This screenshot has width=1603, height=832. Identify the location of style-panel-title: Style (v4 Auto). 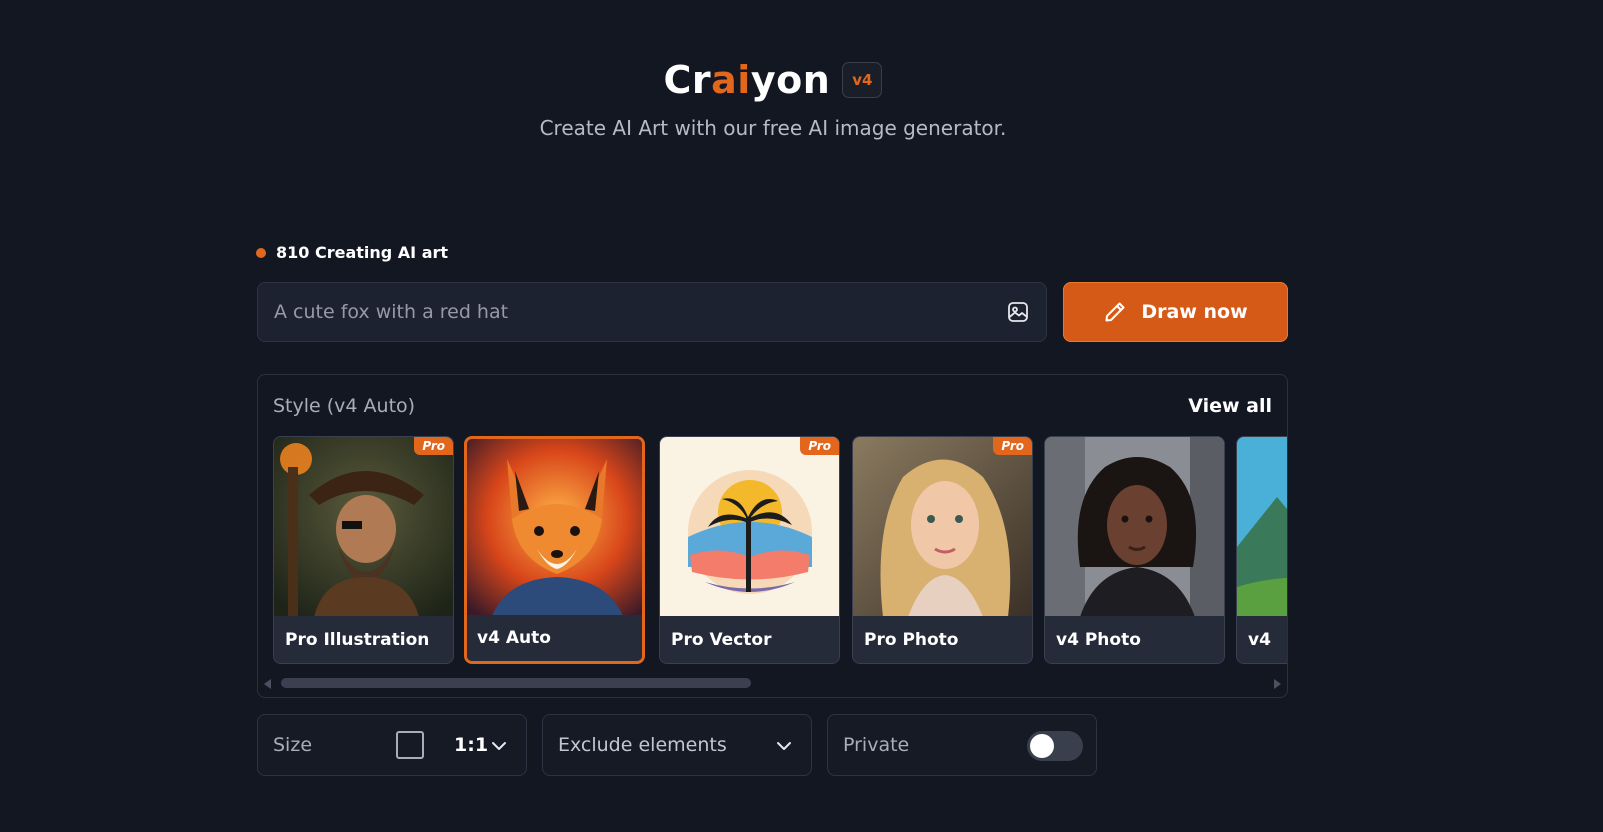
(344, 406).